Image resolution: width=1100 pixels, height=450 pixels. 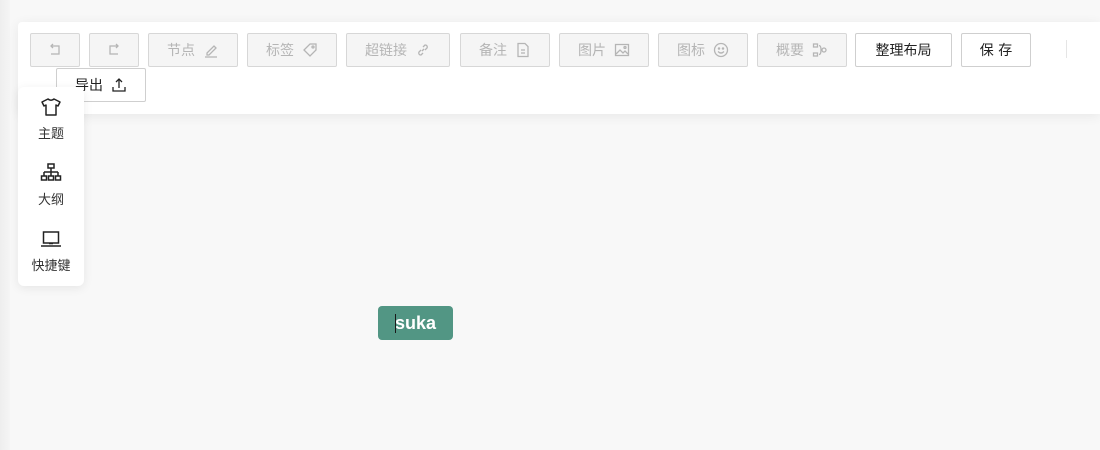 I want to click on smiley-icon, so click(x=721, y=50).